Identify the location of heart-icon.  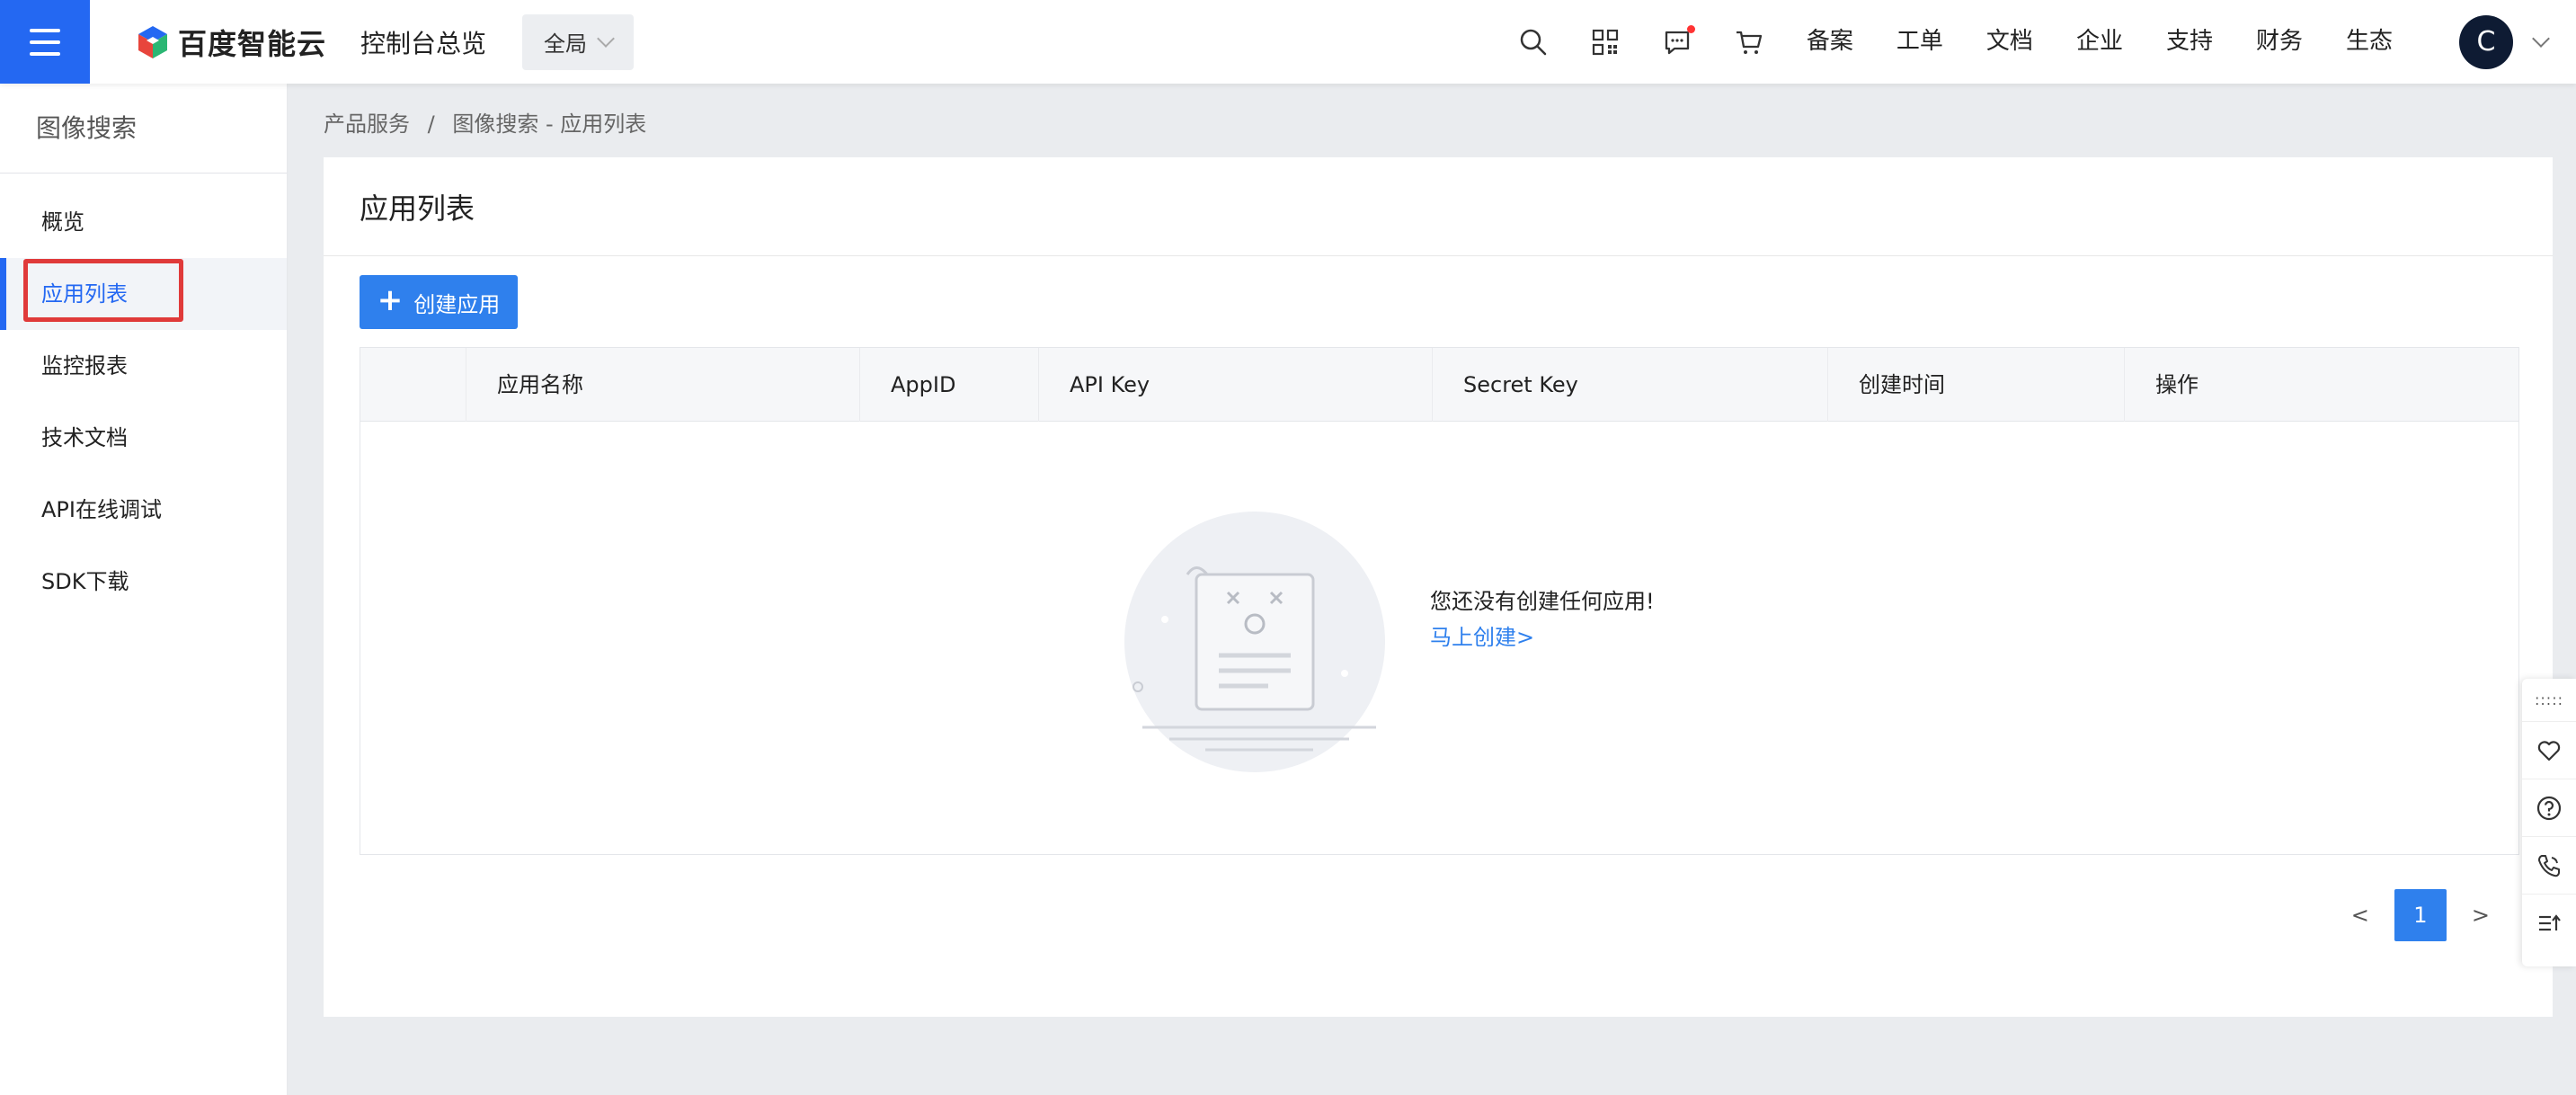
(2549, 750).